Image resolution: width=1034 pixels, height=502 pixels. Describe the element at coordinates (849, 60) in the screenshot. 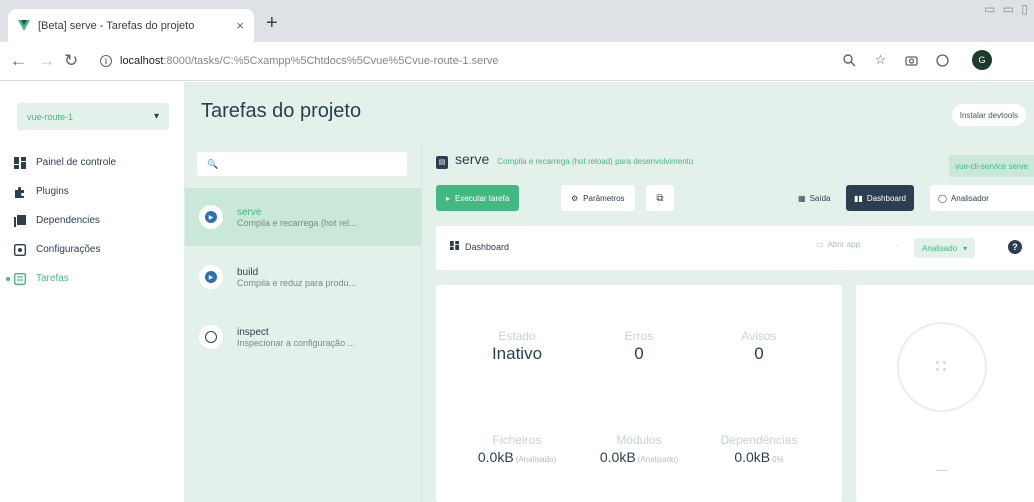

I see `zoom-icon` at that location.